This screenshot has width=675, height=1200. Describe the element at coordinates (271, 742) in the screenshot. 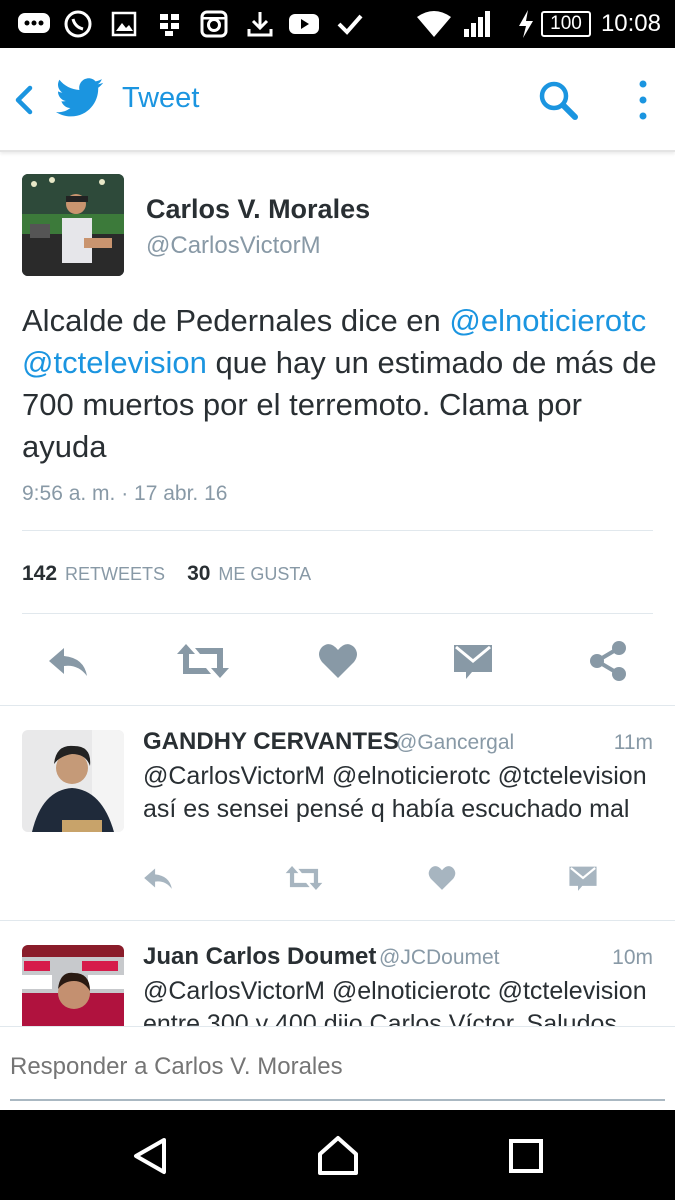

I see `reply-author-name: GANDHY CERVANTES` at that location.